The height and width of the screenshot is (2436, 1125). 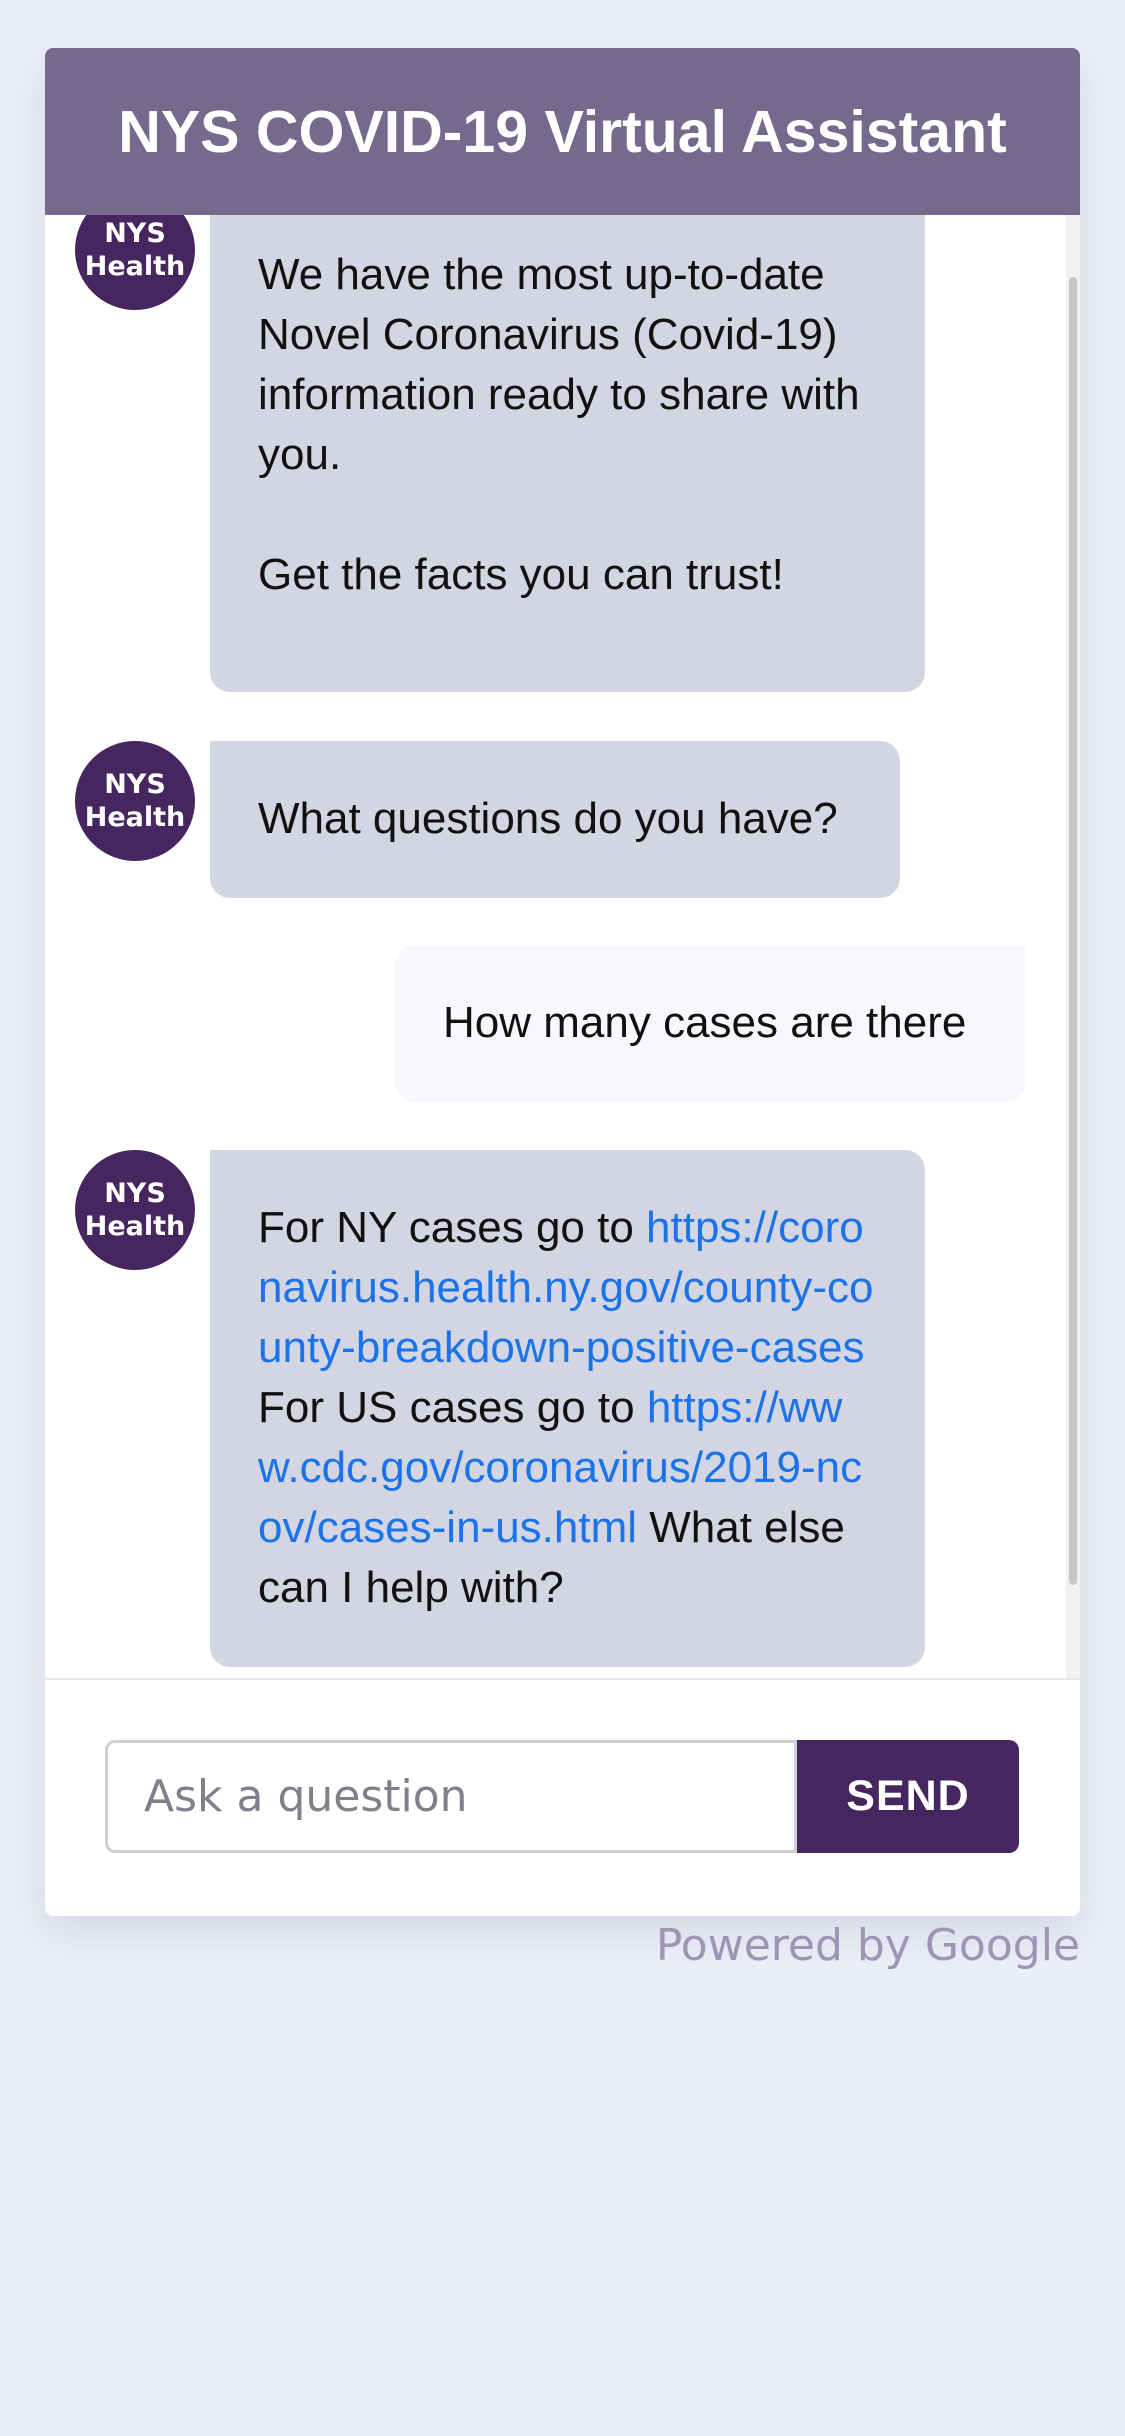 I want to click on chat-header: NYS COVID-19 Virtual Assistant, so click(x=562, y=131).